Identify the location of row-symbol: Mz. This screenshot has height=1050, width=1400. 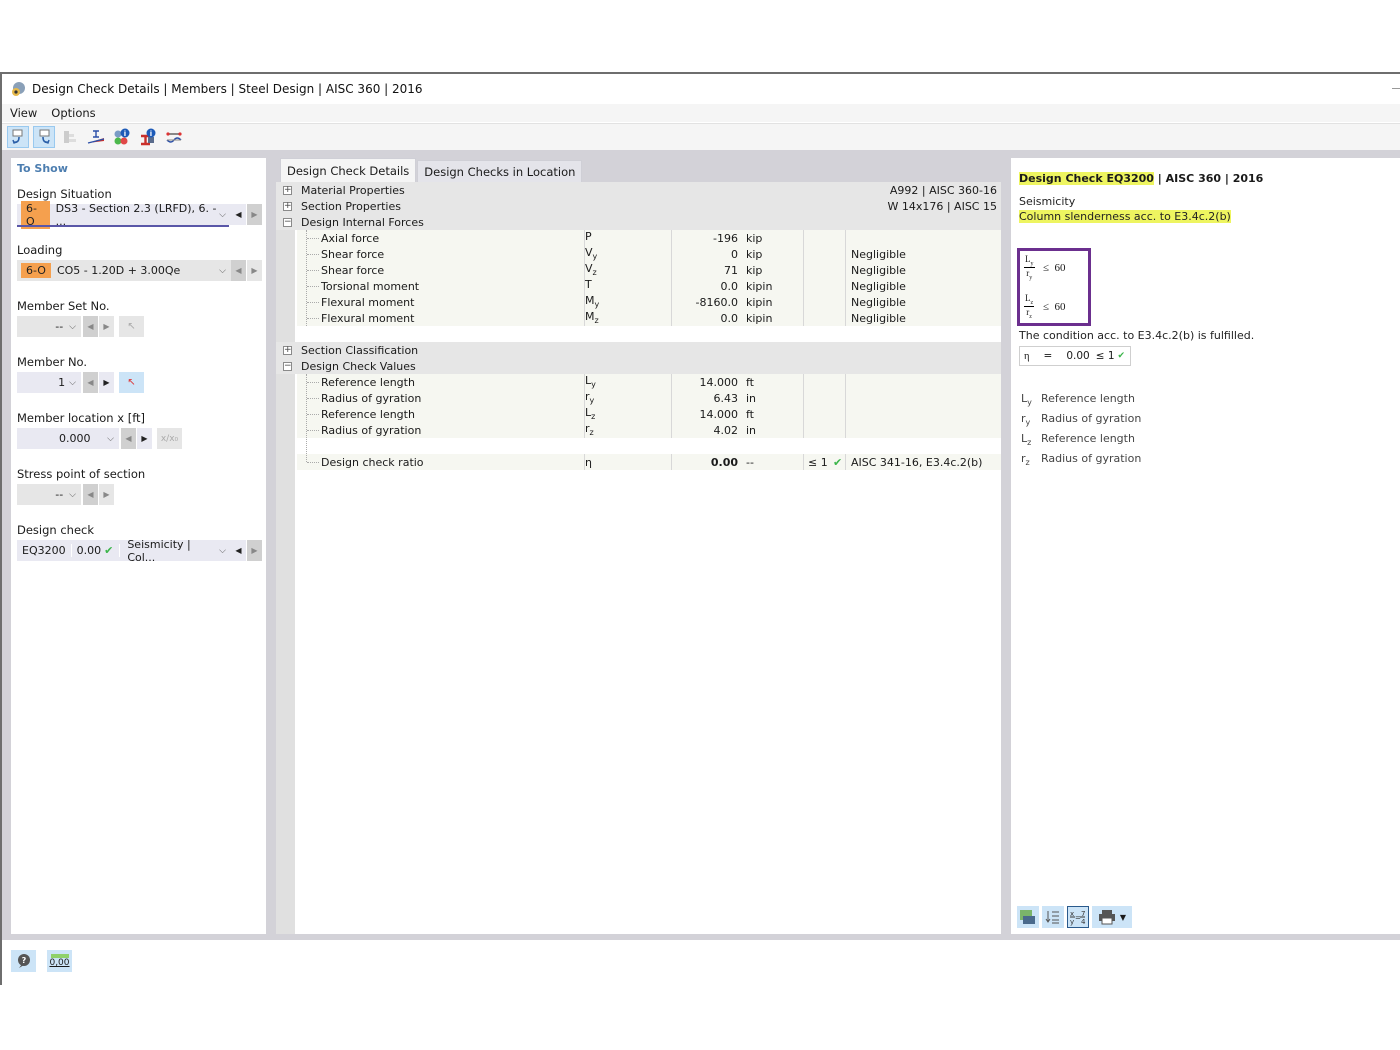
(592, 318).